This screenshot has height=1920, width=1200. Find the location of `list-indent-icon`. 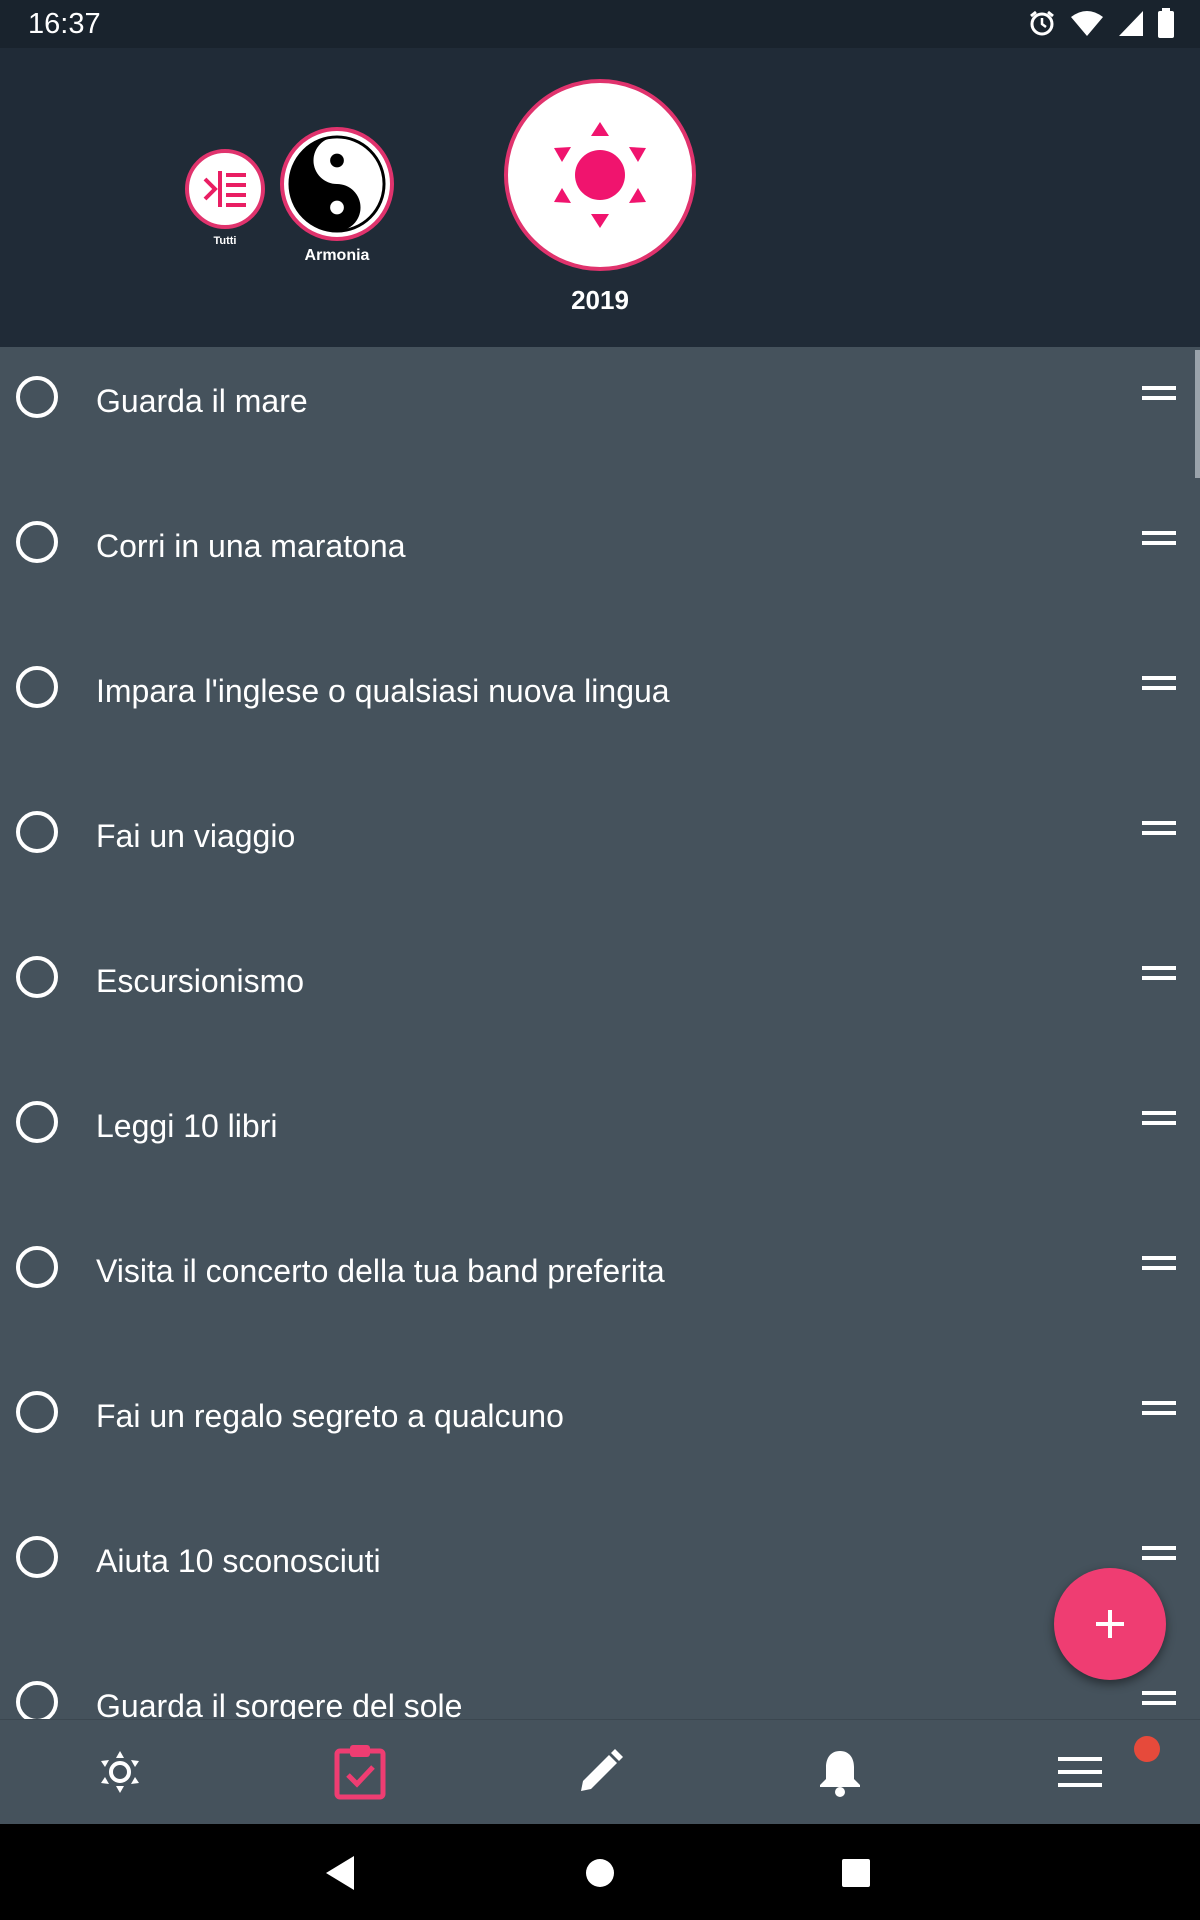

list-indent-icon is located at coordinates (224, 189).